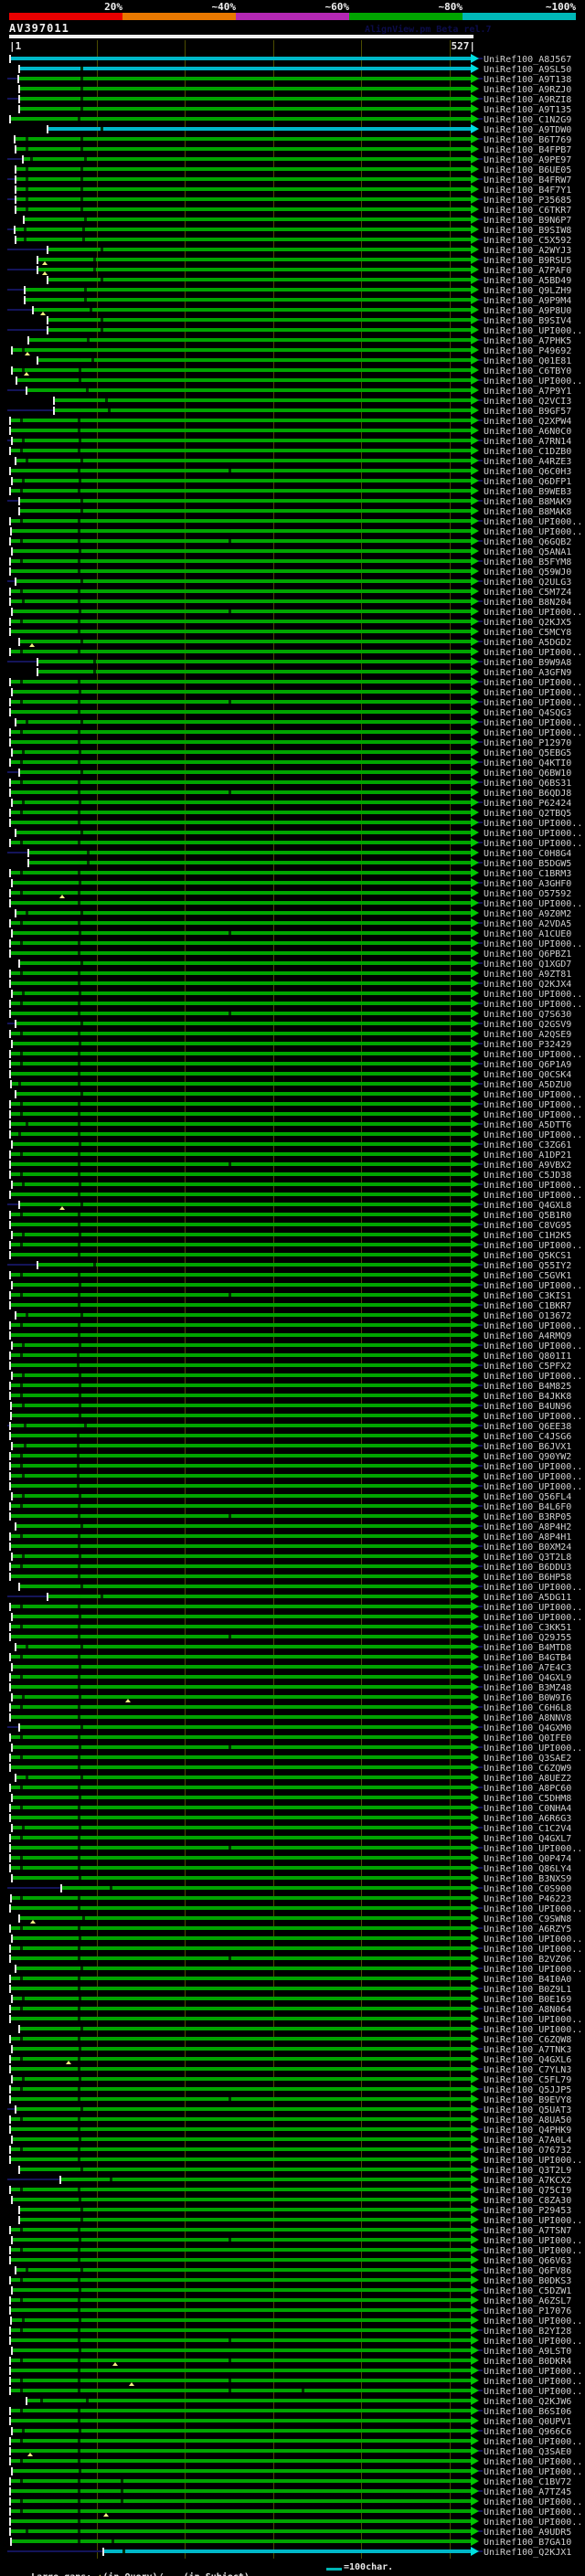 This screenshot has height=2576, width=585. Describe the element at coordinates (293, 2200) in the screenshot. I see `alignment-row: UniRef100_C8ZA30` at that location.